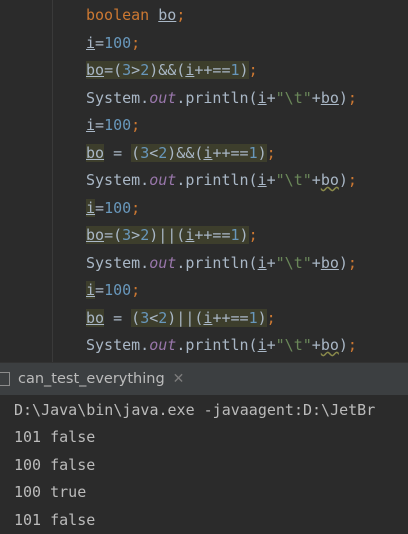  I want to click on code-line-9: bo=(3>2)||(i++==1);, so click(172, 235).